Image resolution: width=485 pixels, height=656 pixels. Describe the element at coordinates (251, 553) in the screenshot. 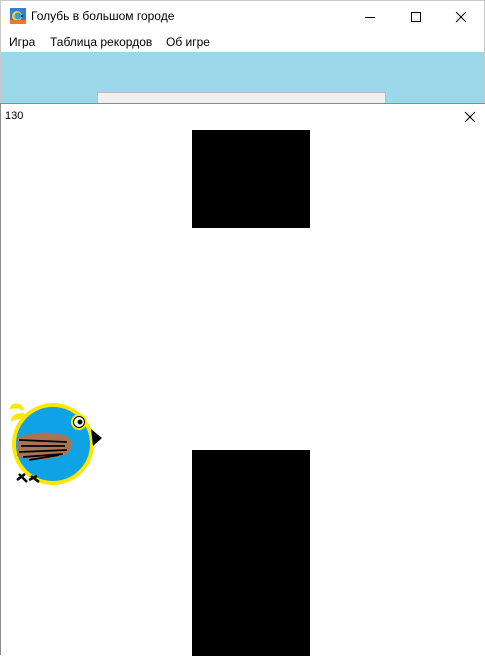

I see `pipe-bottom` at that location.